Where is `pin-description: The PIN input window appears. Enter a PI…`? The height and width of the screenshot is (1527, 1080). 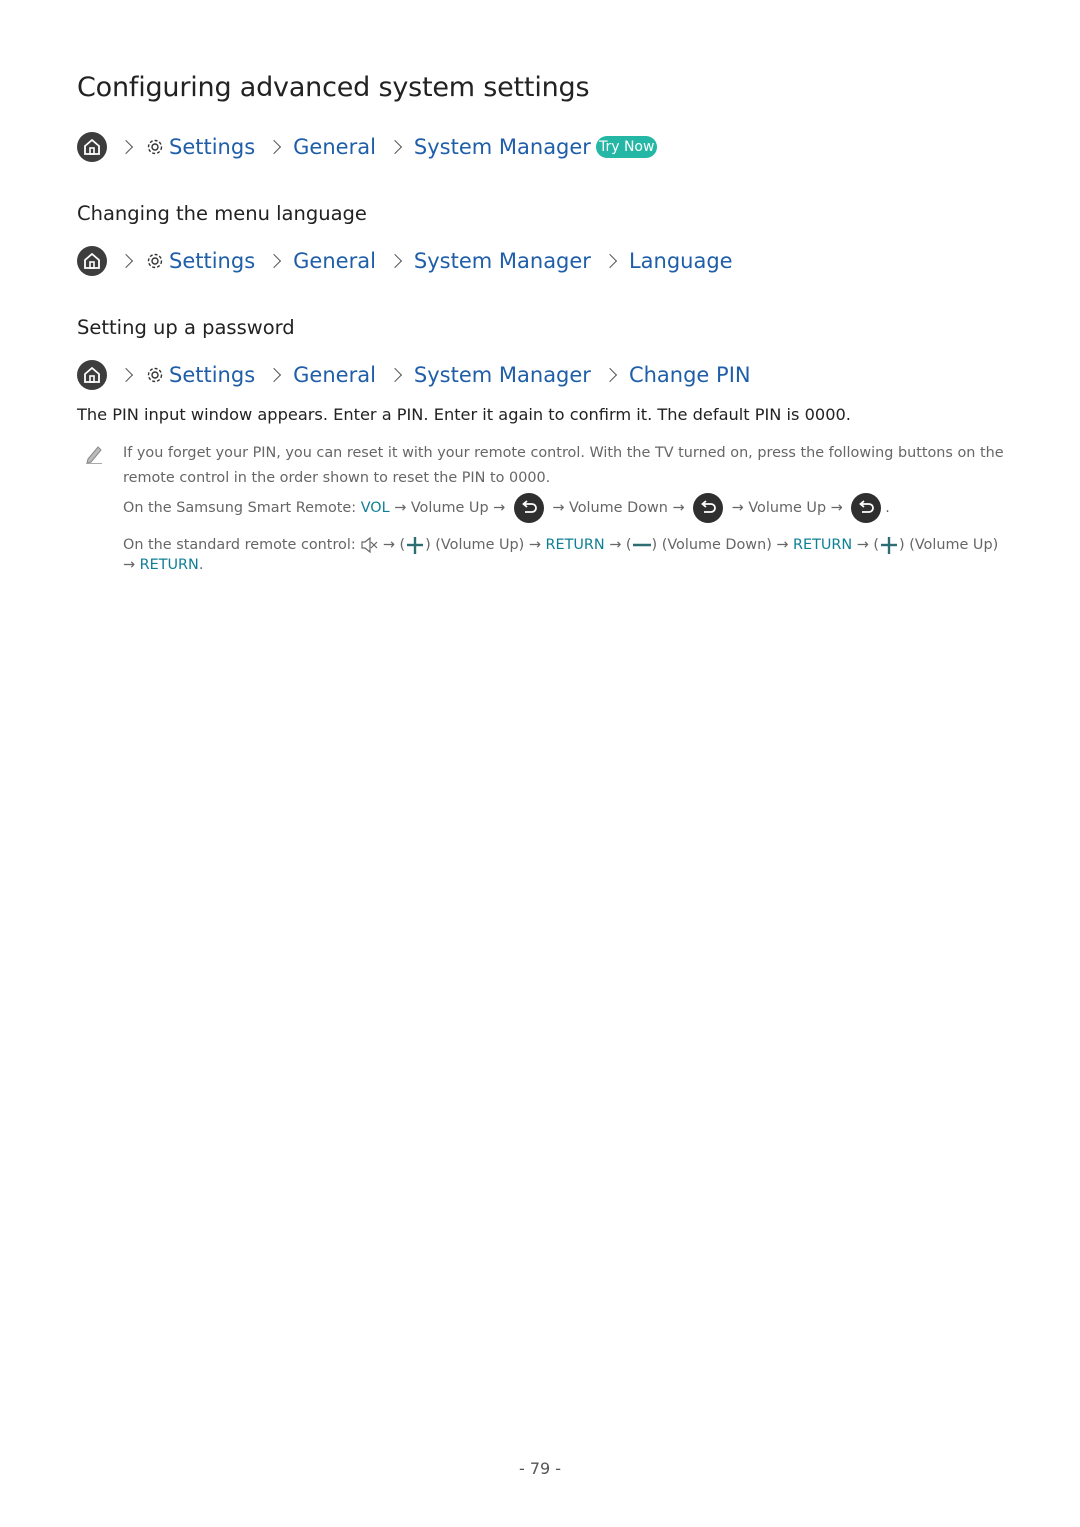 pin-description: The PIN input window appears. Enter a PI… is located at coordinates (464, 414).